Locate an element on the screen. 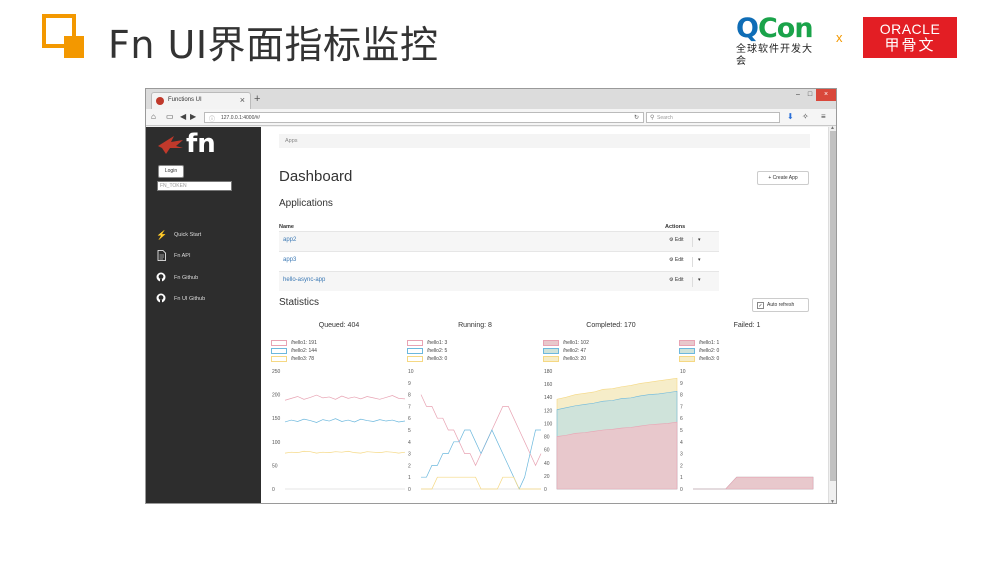  fn-logo-text: fn is located at coordinates (201, 144).